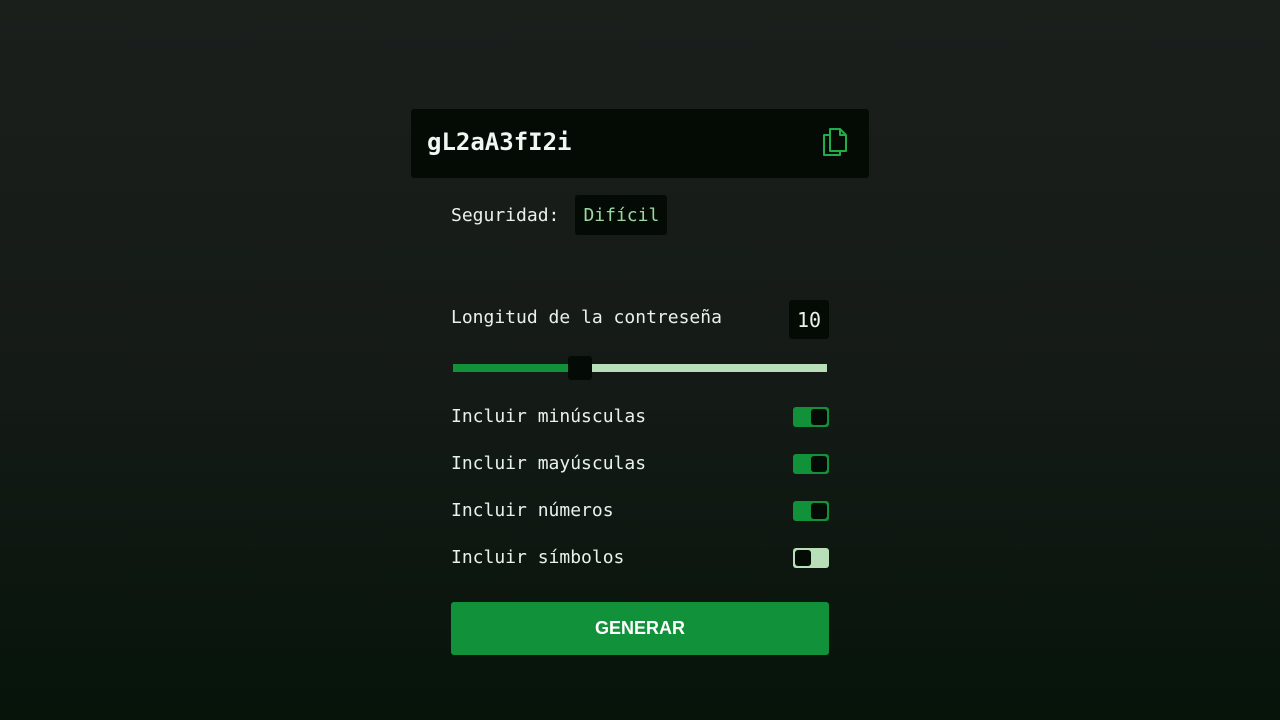  I want to click on length-slider, so click(640, 368).